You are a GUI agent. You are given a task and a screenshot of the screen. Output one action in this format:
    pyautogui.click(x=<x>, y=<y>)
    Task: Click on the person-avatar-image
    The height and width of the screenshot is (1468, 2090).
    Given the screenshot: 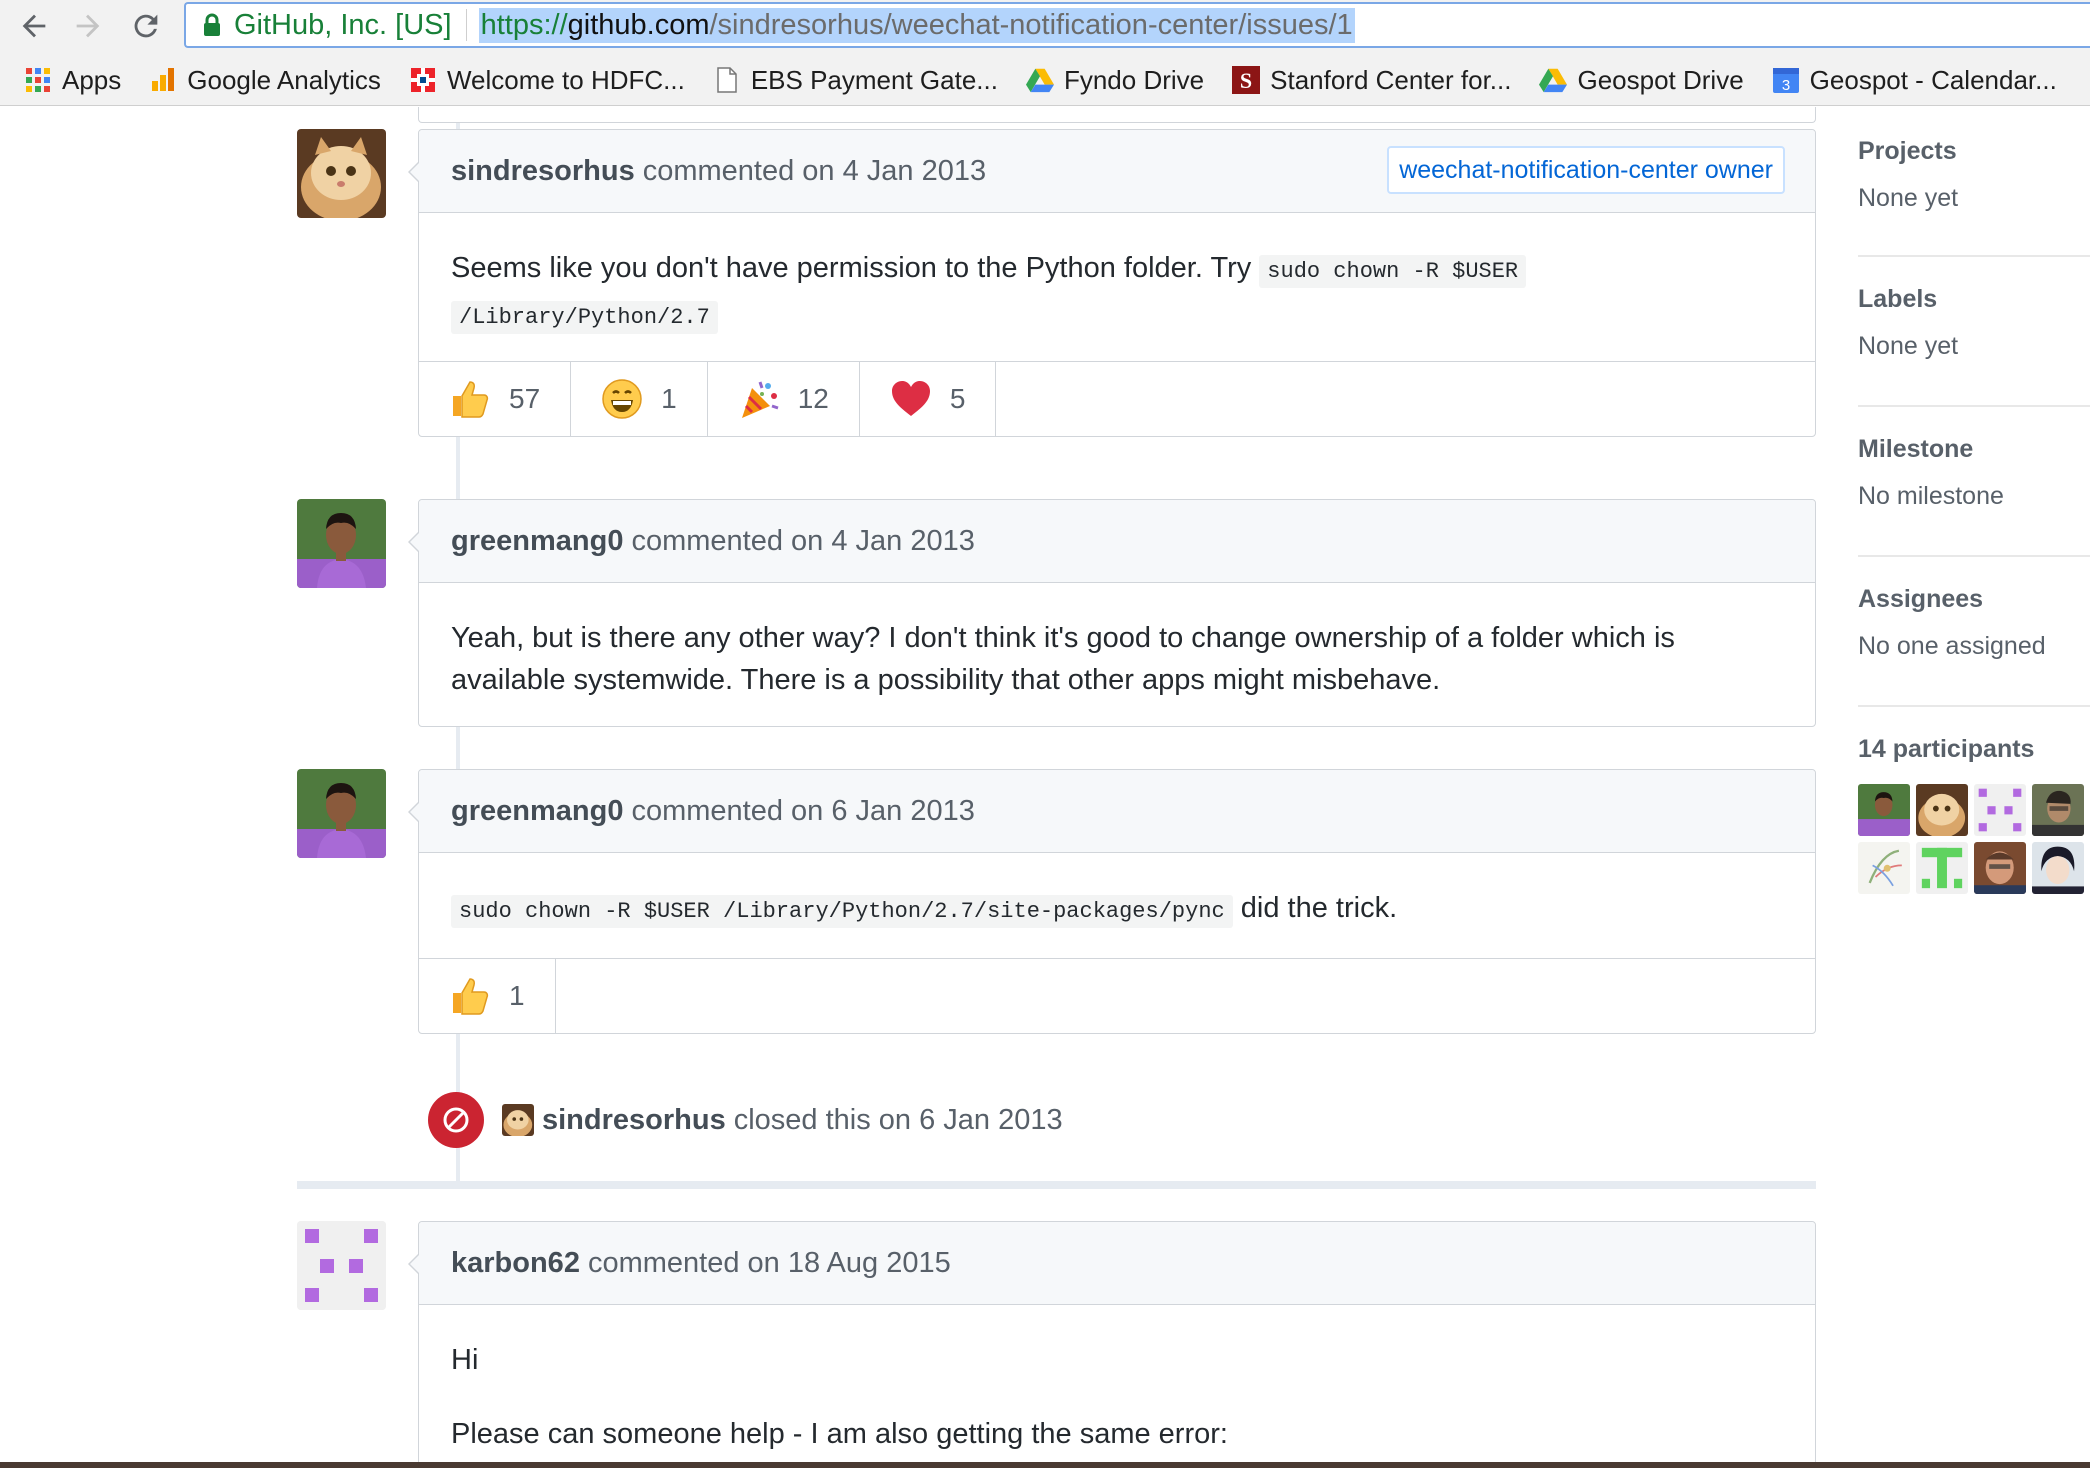 What is the action you would take?
    pyautogui.click(x=341, y=543)
    